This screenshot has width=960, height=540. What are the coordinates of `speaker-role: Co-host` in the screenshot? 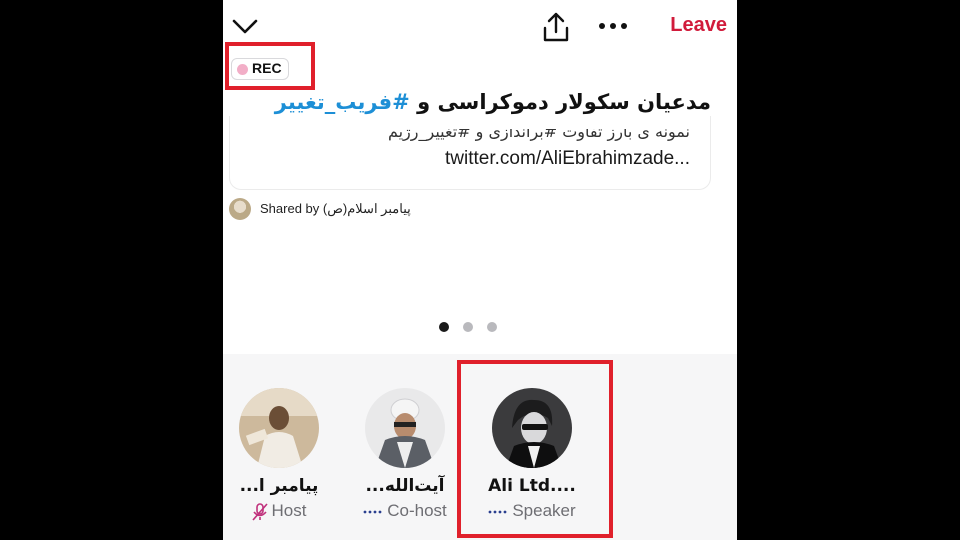 It's located at (405, 511).